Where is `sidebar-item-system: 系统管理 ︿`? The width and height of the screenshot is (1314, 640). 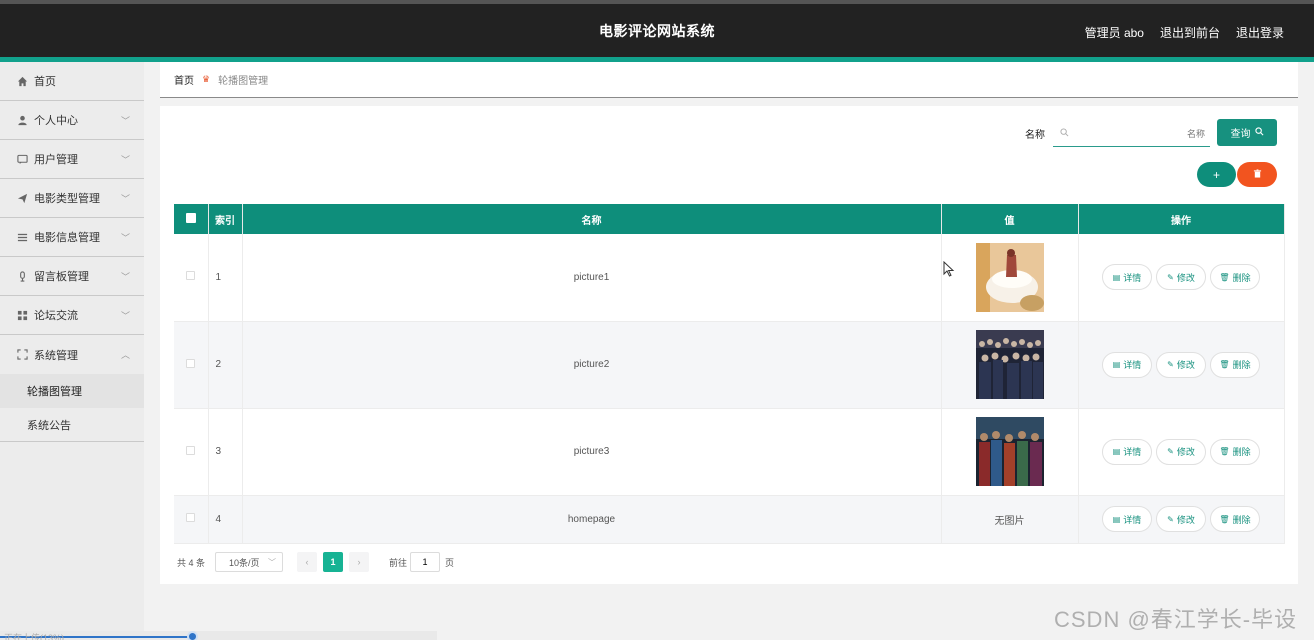
sidebar-item-system: 系统管理 ︿ is located at coordinates (72, 354).